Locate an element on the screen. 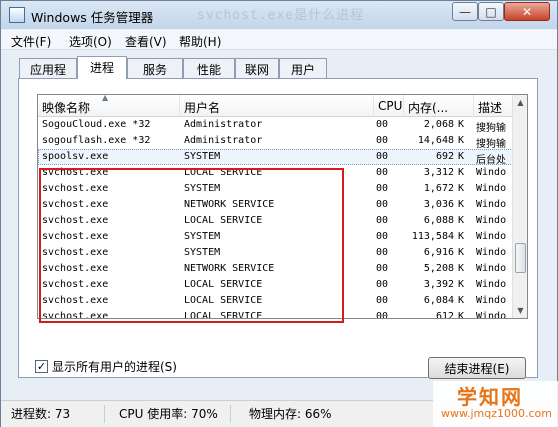  process-memory: 3,036 is located at coordinates (438, 204).